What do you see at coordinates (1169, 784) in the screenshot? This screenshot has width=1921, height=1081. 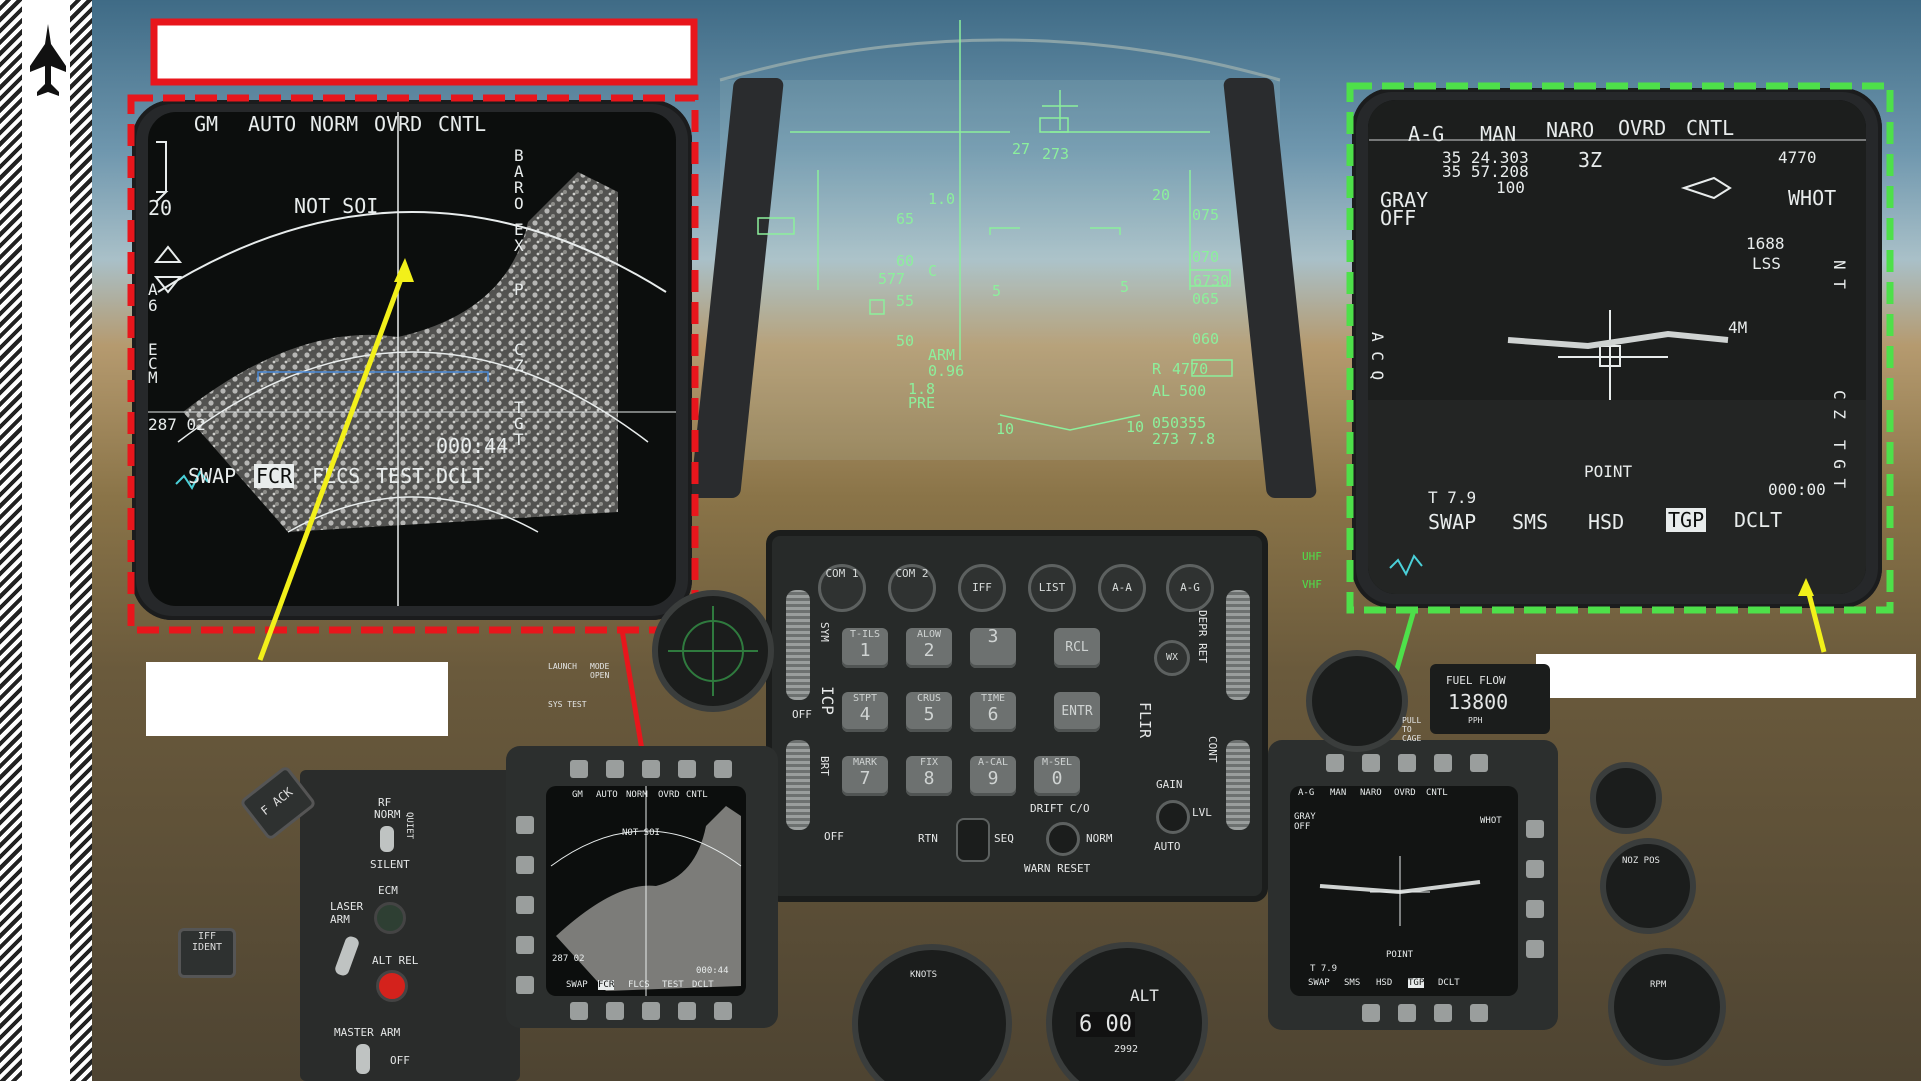 I see `icp-gain-label: GAIN` at bounding box center [1169, 784].